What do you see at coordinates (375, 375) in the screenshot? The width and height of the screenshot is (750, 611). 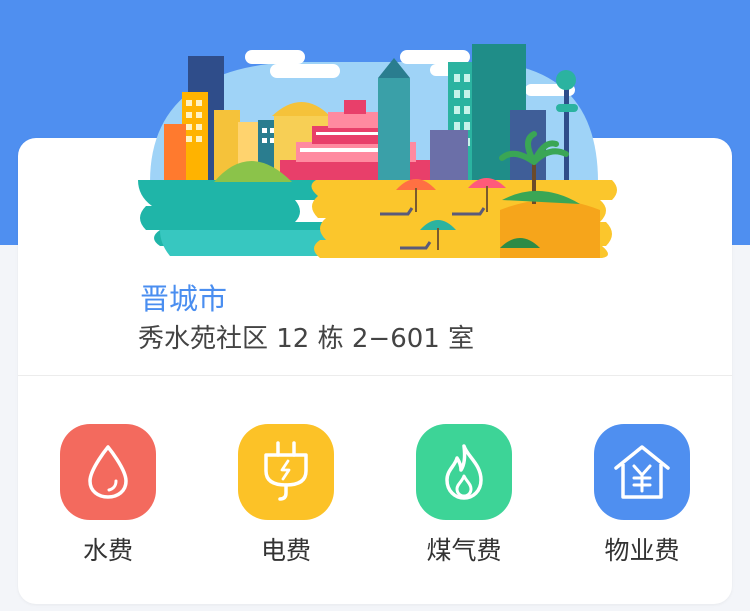 I see `divider` at bounding box center [375, 375].